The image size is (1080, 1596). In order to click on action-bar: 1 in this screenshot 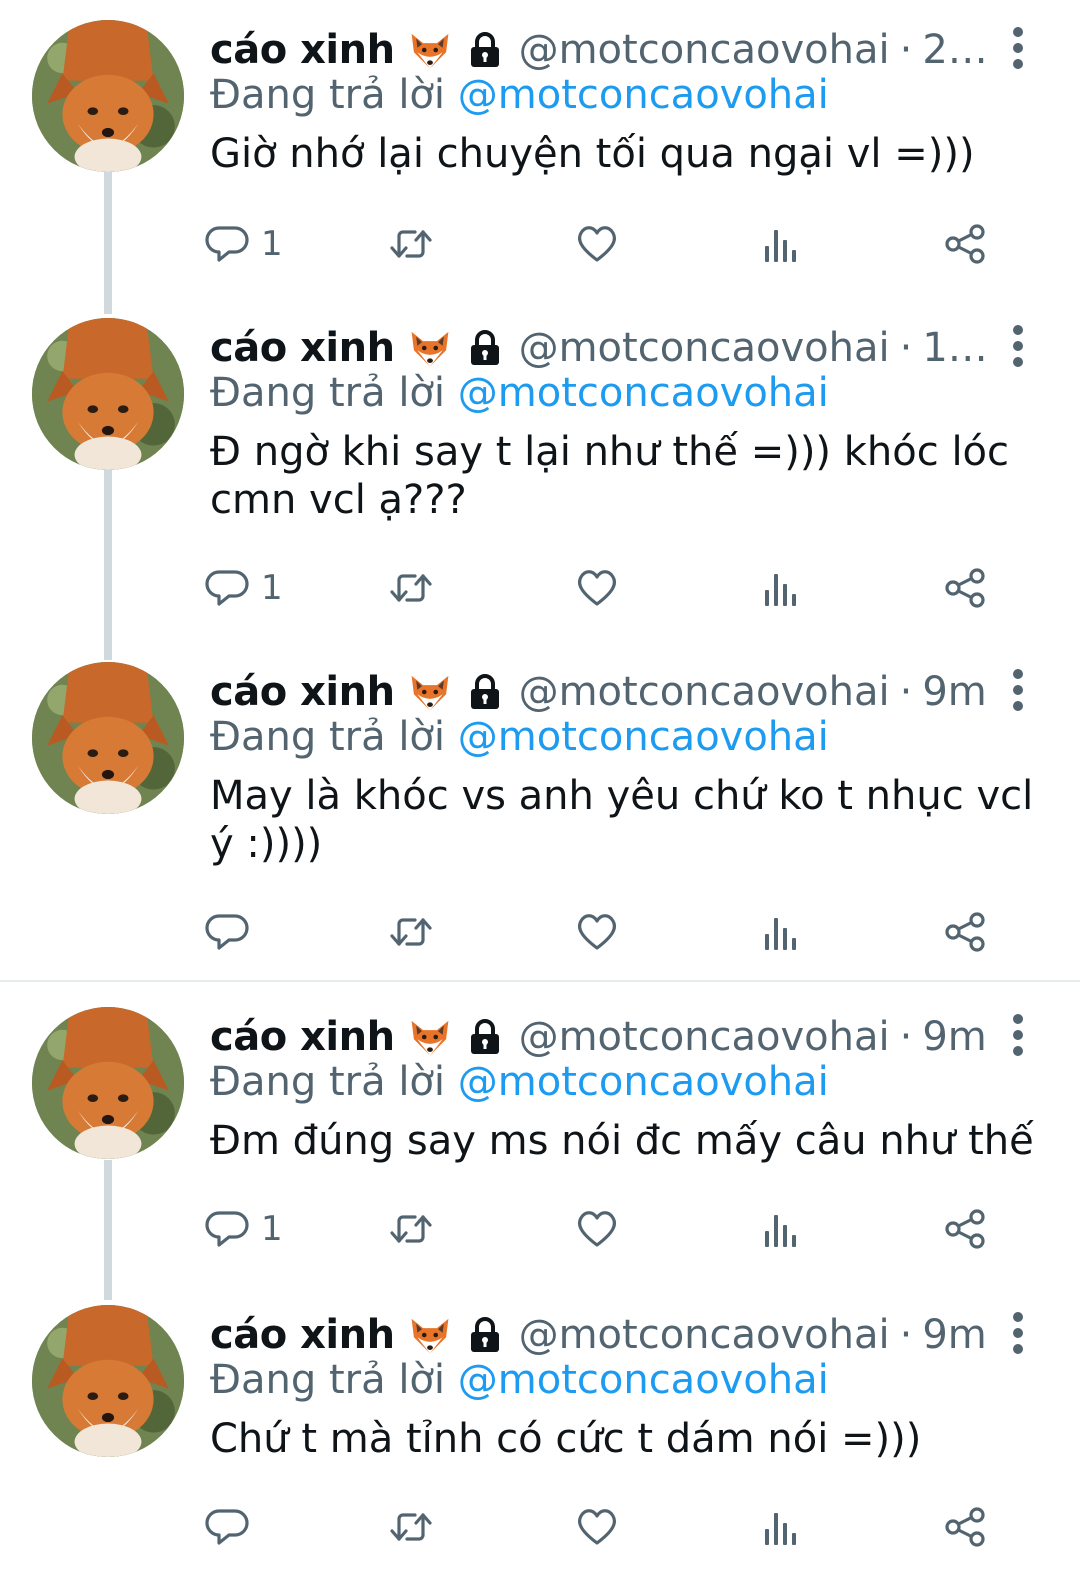, I will do `click(605, 244)`.